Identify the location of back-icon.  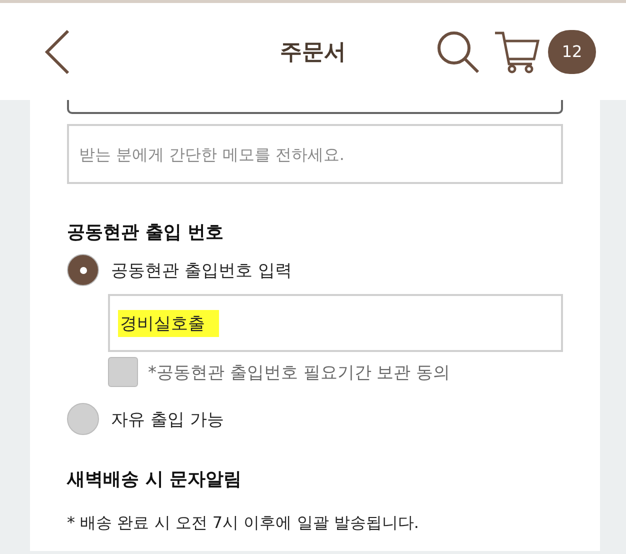
(57, 51).